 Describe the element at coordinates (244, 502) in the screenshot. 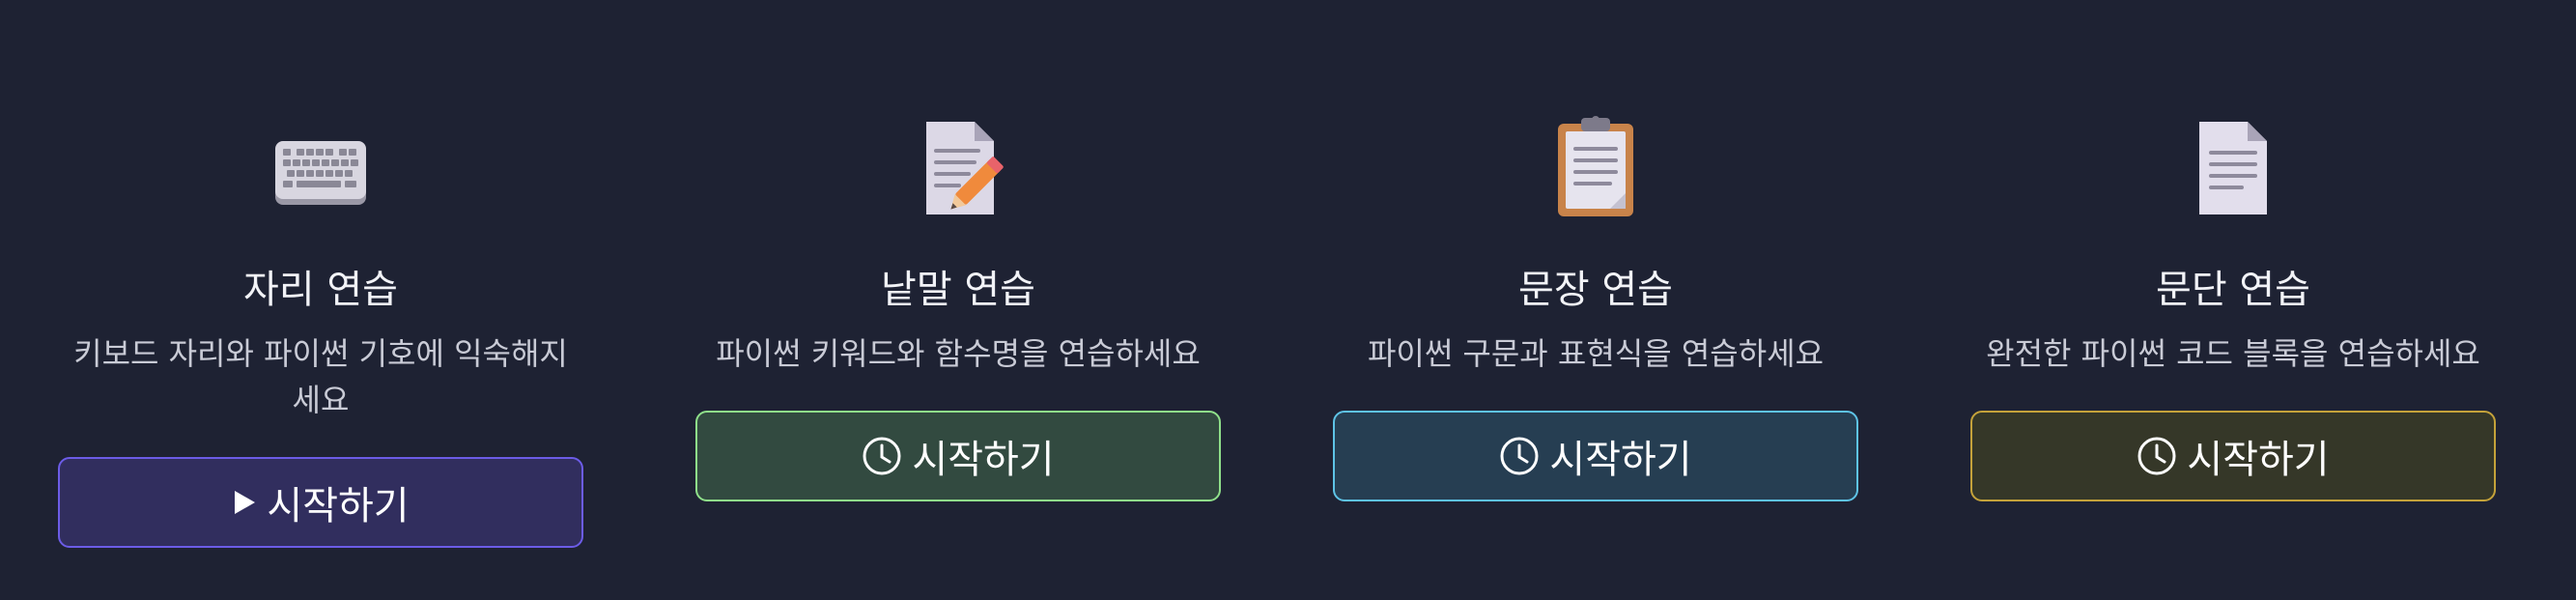

I see `play-icon` at that location.